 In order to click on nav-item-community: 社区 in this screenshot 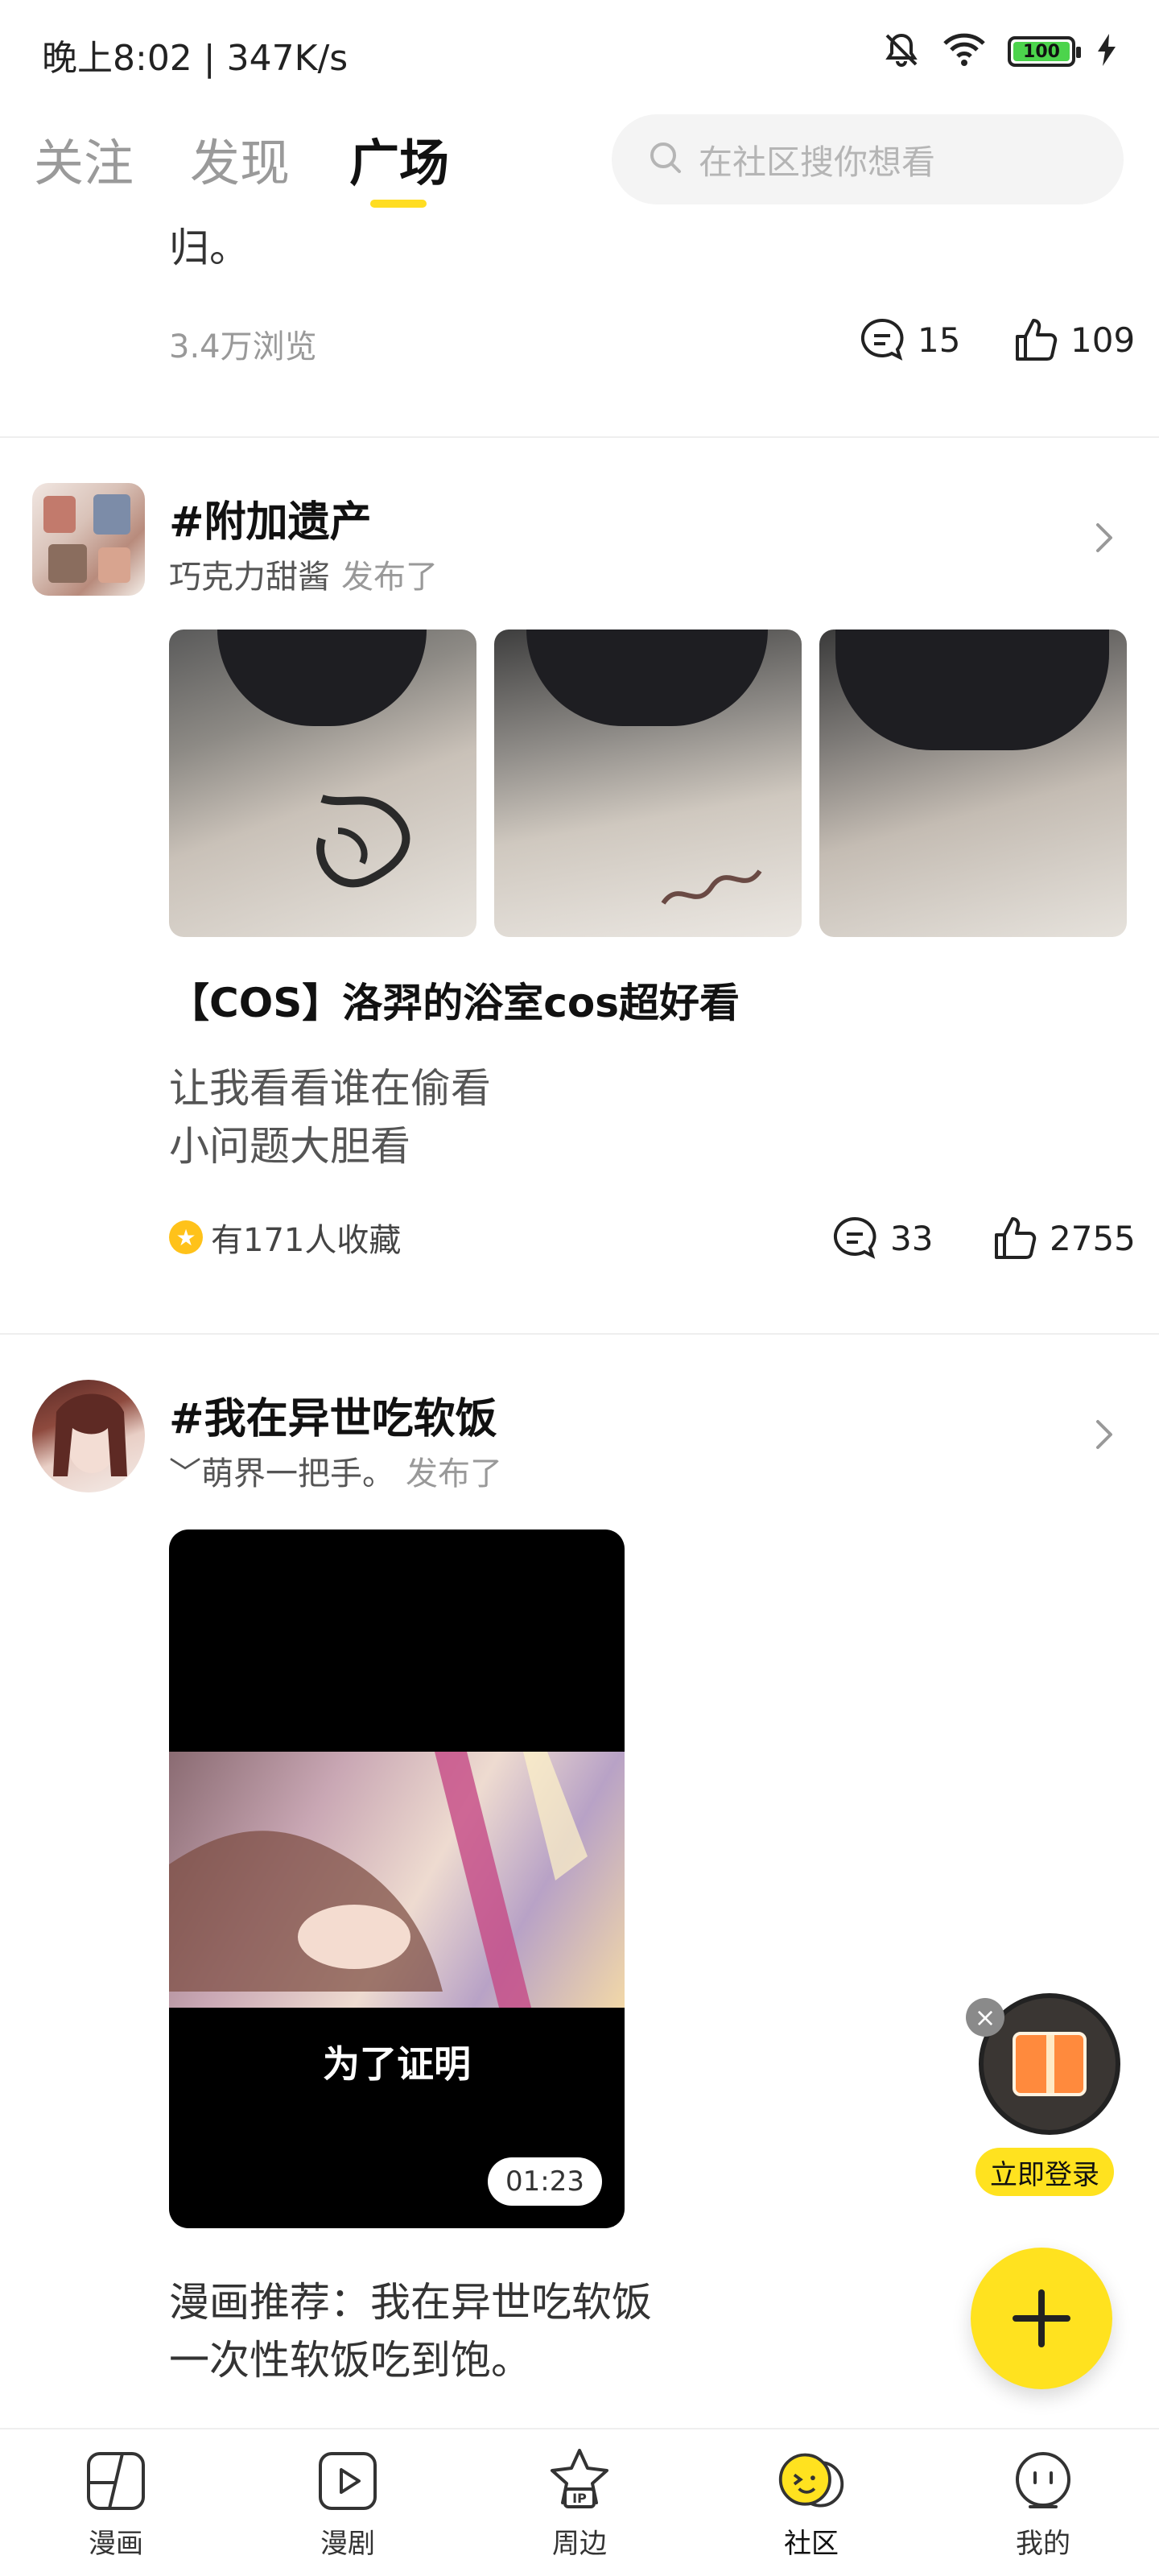, I will do `click(811, 2502)`.